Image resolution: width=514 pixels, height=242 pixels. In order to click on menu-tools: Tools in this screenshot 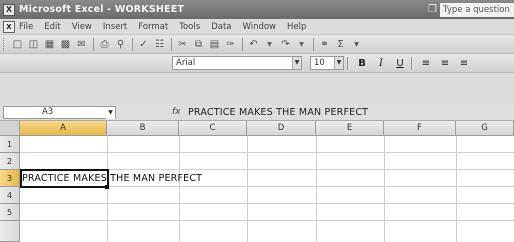, I will do `click(189, 27)`.